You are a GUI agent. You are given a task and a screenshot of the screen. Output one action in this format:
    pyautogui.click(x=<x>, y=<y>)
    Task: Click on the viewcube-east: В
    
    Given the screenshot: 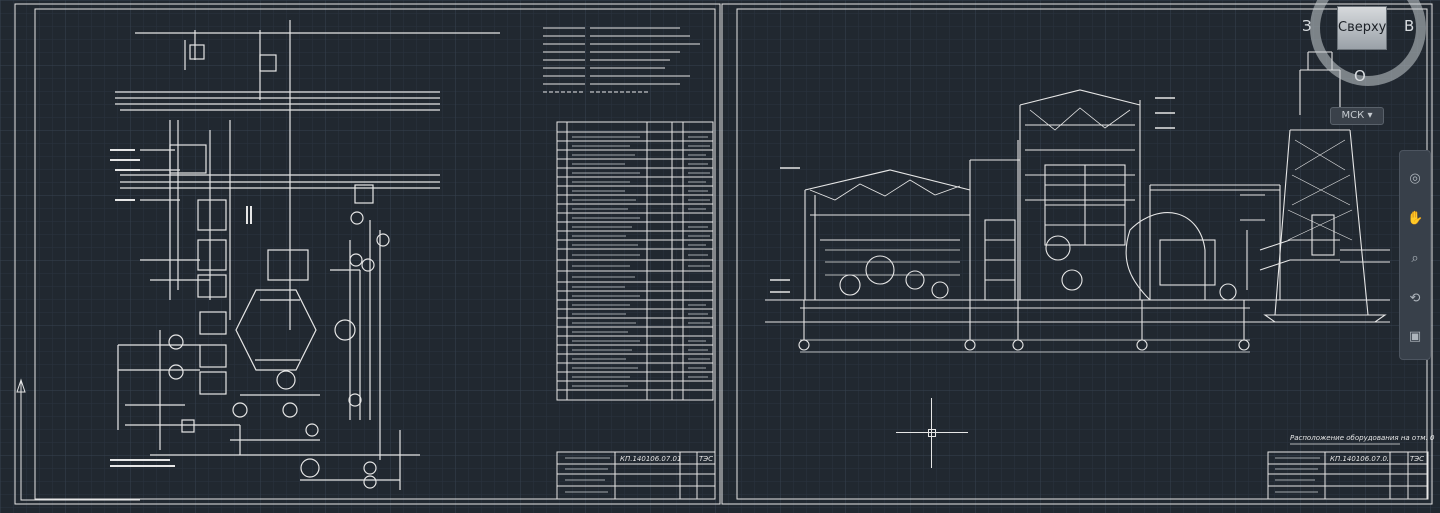 What is the action you would take?
    pyautogui.click(x=1409, y=26)
    